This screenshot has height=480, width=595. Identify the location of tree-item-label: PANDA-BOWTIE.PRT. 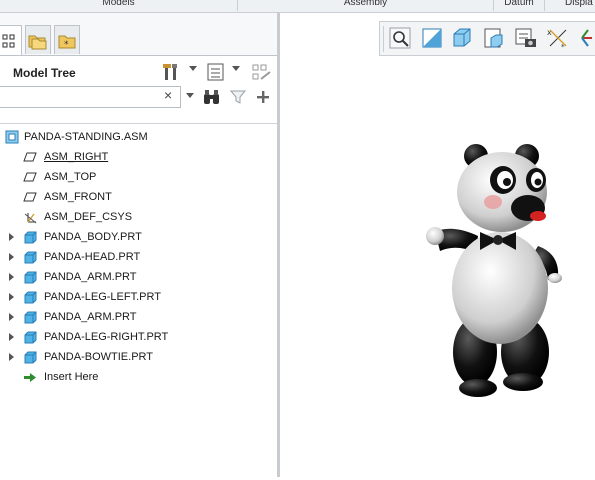
(98, 357).